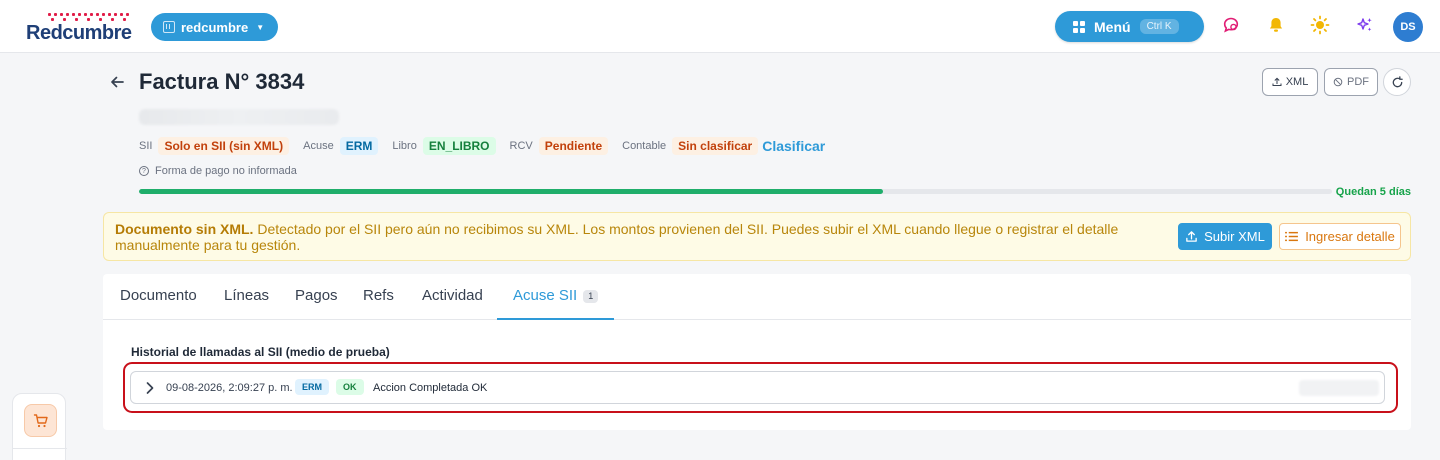  Describe the element at coordinates (521, 146) in the screenshot. I see `rcv-label: RCV` at that location.